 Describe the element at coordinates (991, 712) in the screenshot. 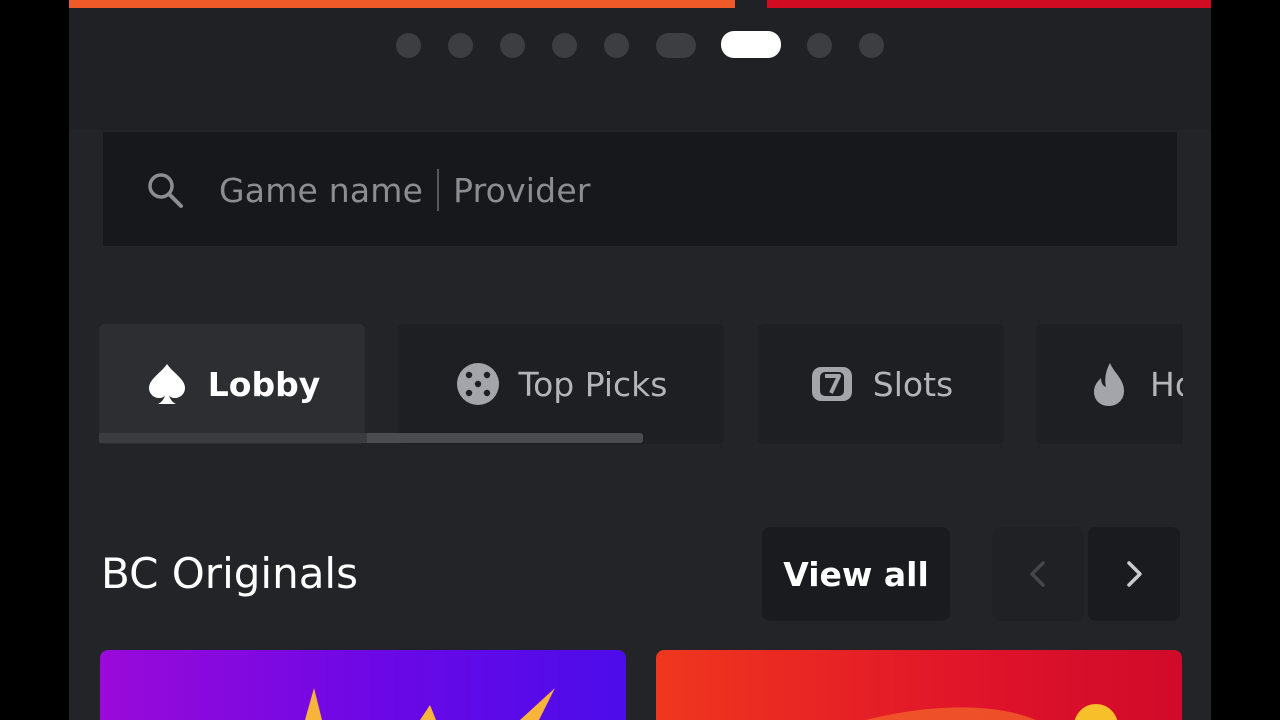

I see `game-art-flame` at that location.